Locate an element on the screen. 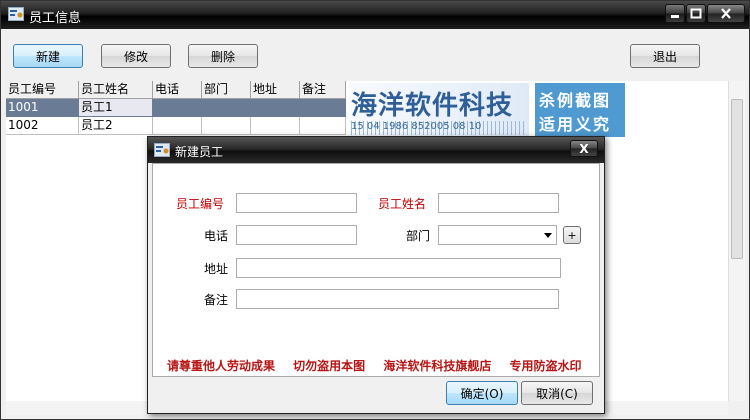  table-row: 1001 员工1 is located at coordinates (176, 108).